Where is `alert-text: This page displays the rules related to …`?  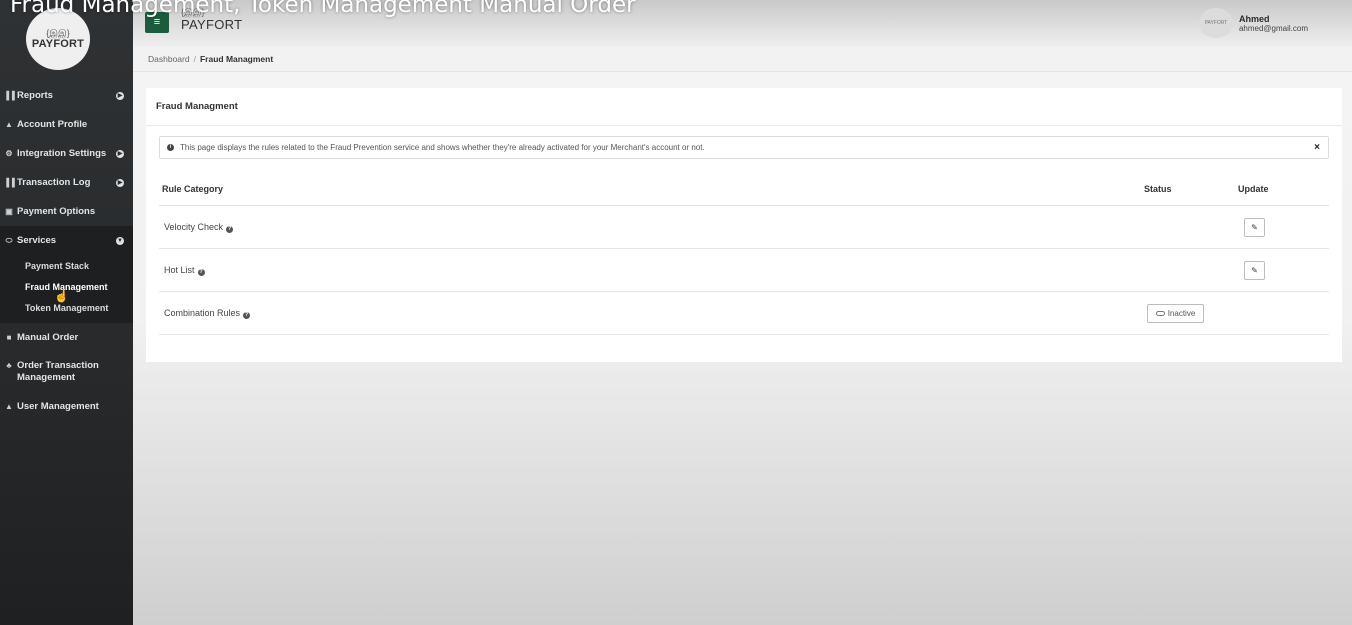 alert-text: This page displays the rules related to … is located at coordinates (442, 147).